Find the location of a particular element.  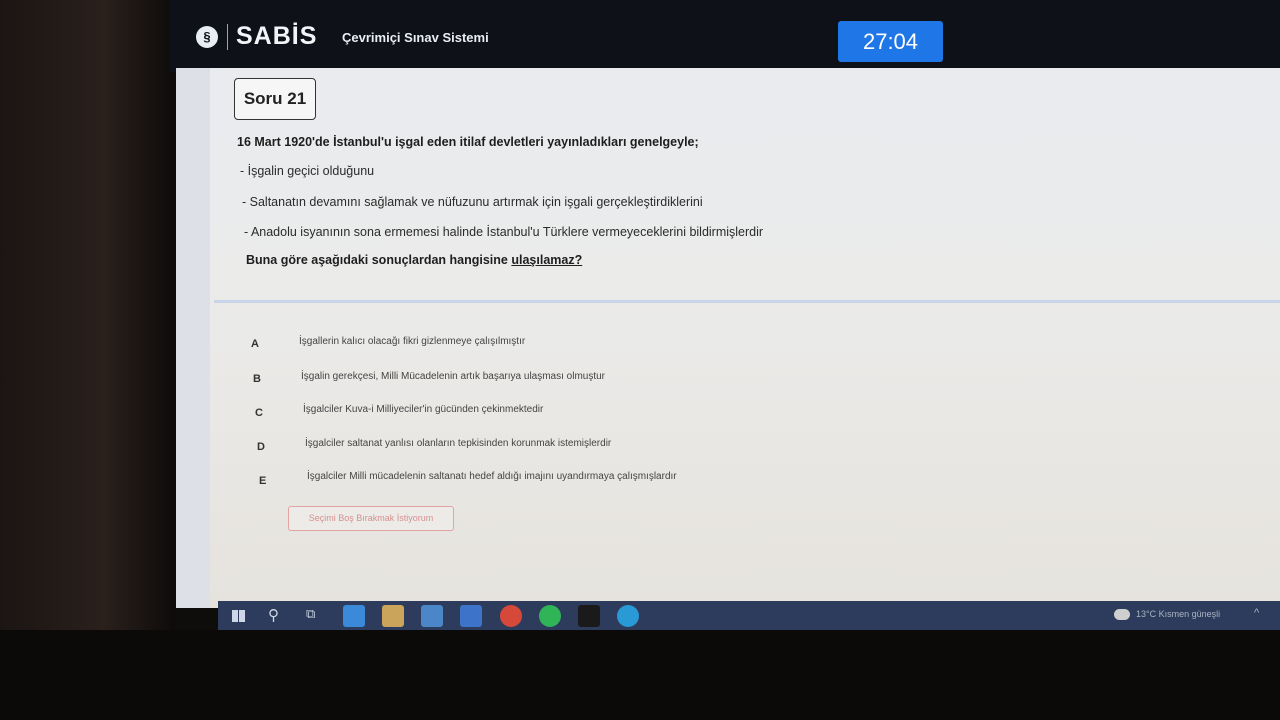

app-arrow-icon is located at coordinates (471, 616).